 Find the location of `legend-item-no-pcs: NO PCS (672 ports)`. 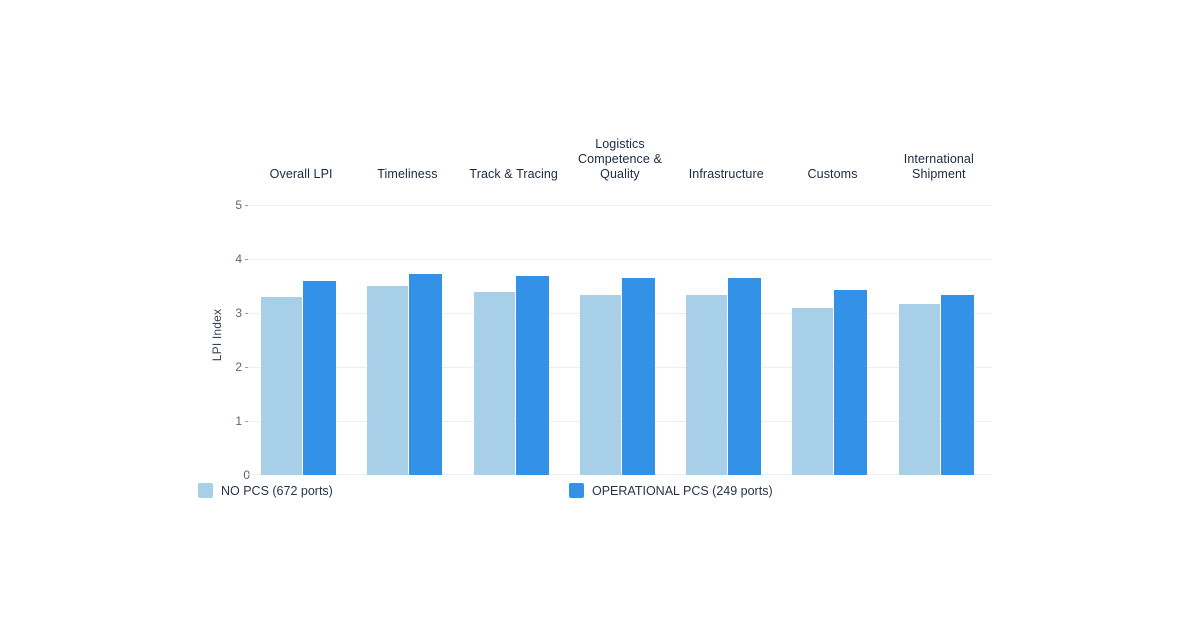

legend-item-no-pcs: NO PCS (672 ports) is located at coordinates (265, 490).